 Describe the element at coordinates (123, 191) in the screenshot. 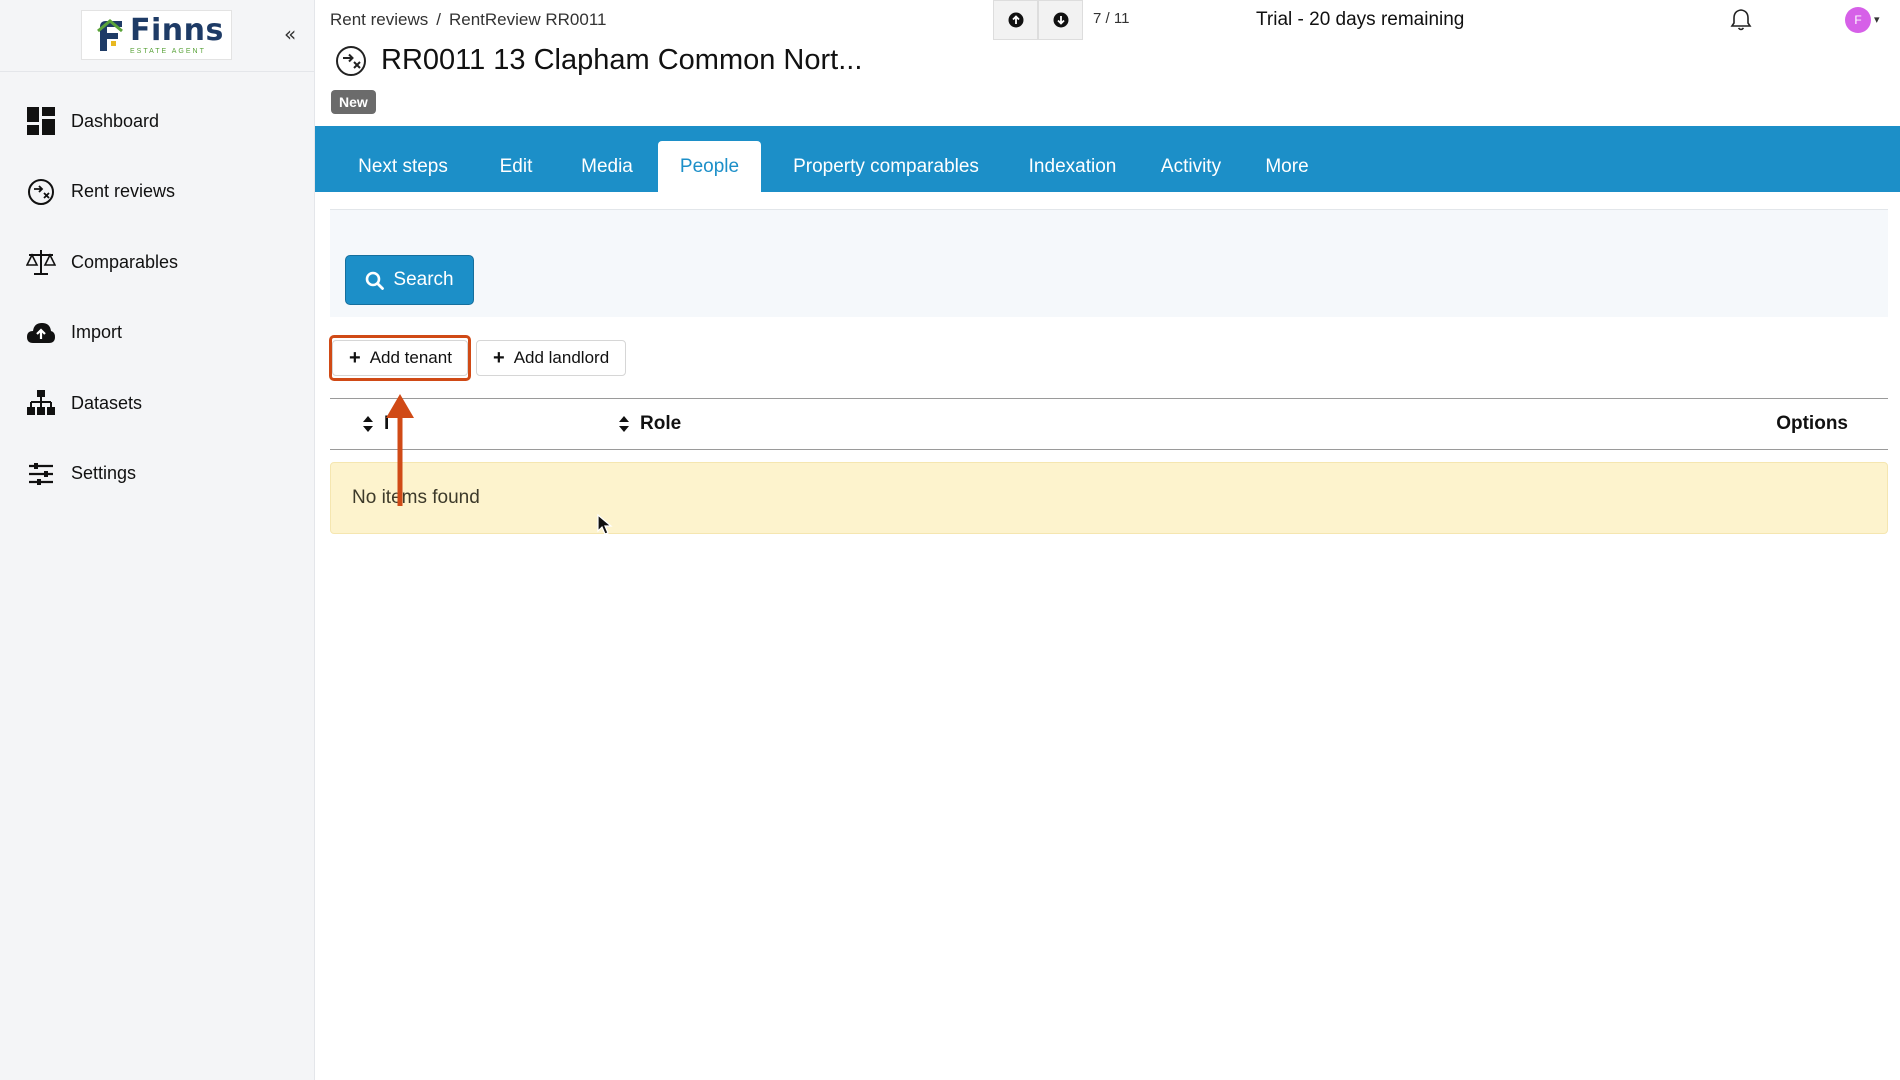

I see `sidebar-item-label: Rent reviews` at that location.